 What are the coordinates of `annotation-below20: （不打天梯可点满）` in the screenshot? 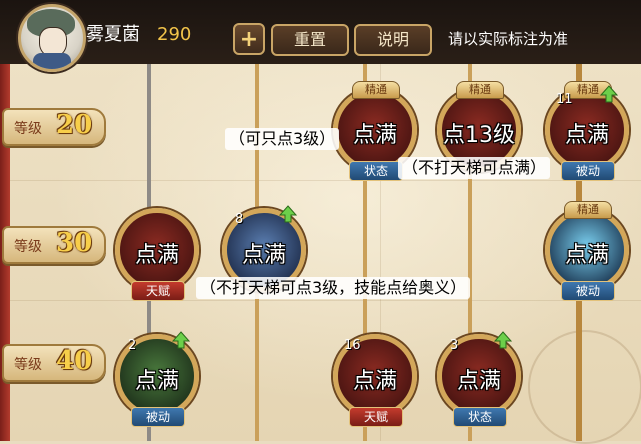 It's located at (474, 168).